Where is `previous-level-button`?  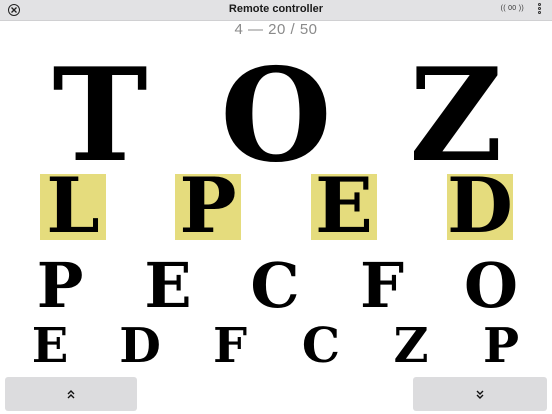 previous-level-button is located at coordinates (71, 394).